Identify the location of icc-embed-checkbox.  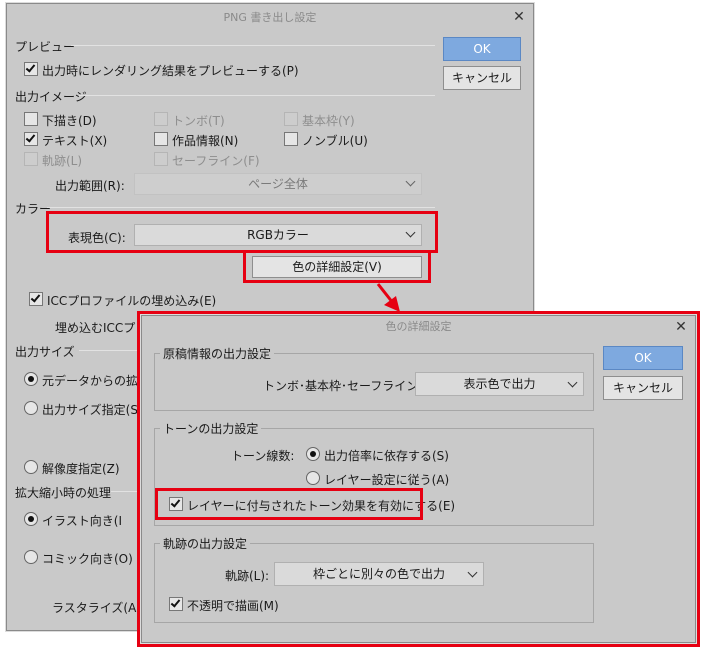
(36, 299).